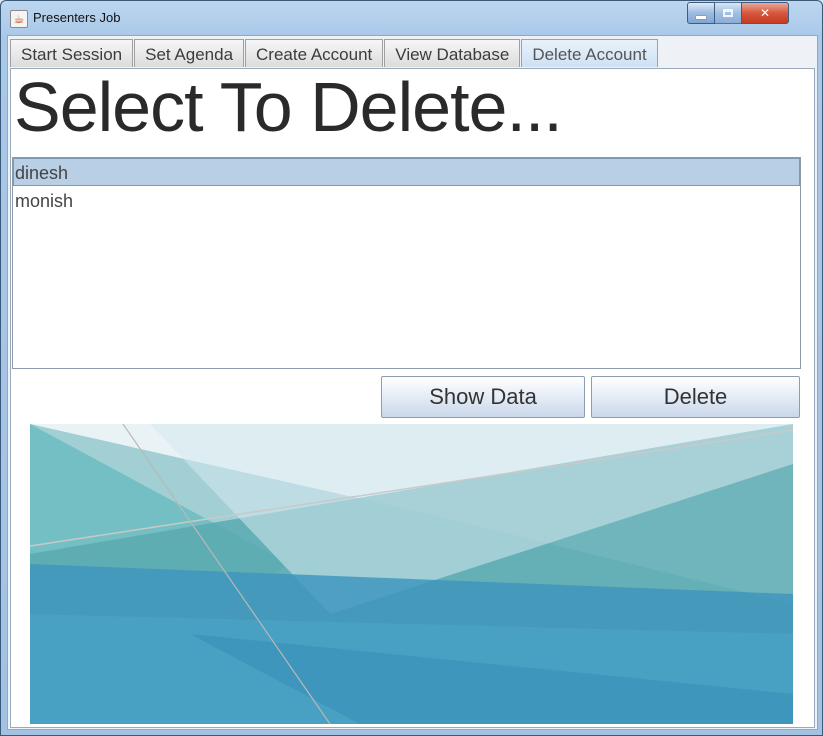 The height and width of the screenshot is (736, 823). I want to click on minimize-icon, so click(701, 17).